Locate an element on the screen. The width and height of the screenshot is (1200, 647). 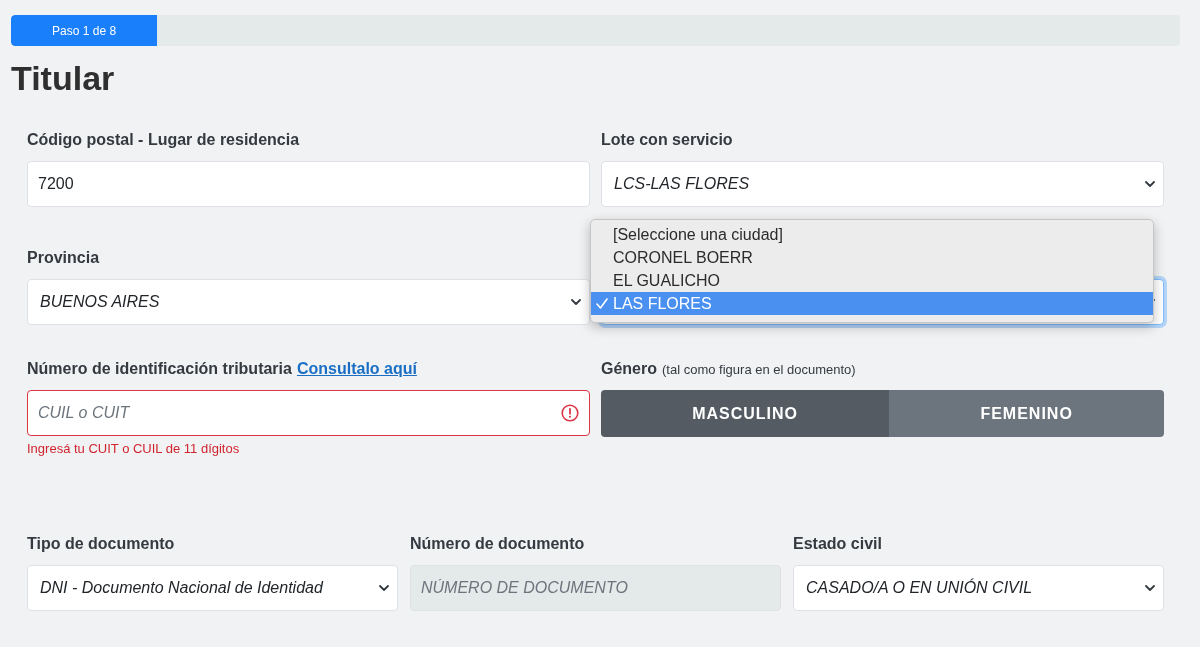
gender-option-button: FEMENINO is located at coordinates (1026, 413).